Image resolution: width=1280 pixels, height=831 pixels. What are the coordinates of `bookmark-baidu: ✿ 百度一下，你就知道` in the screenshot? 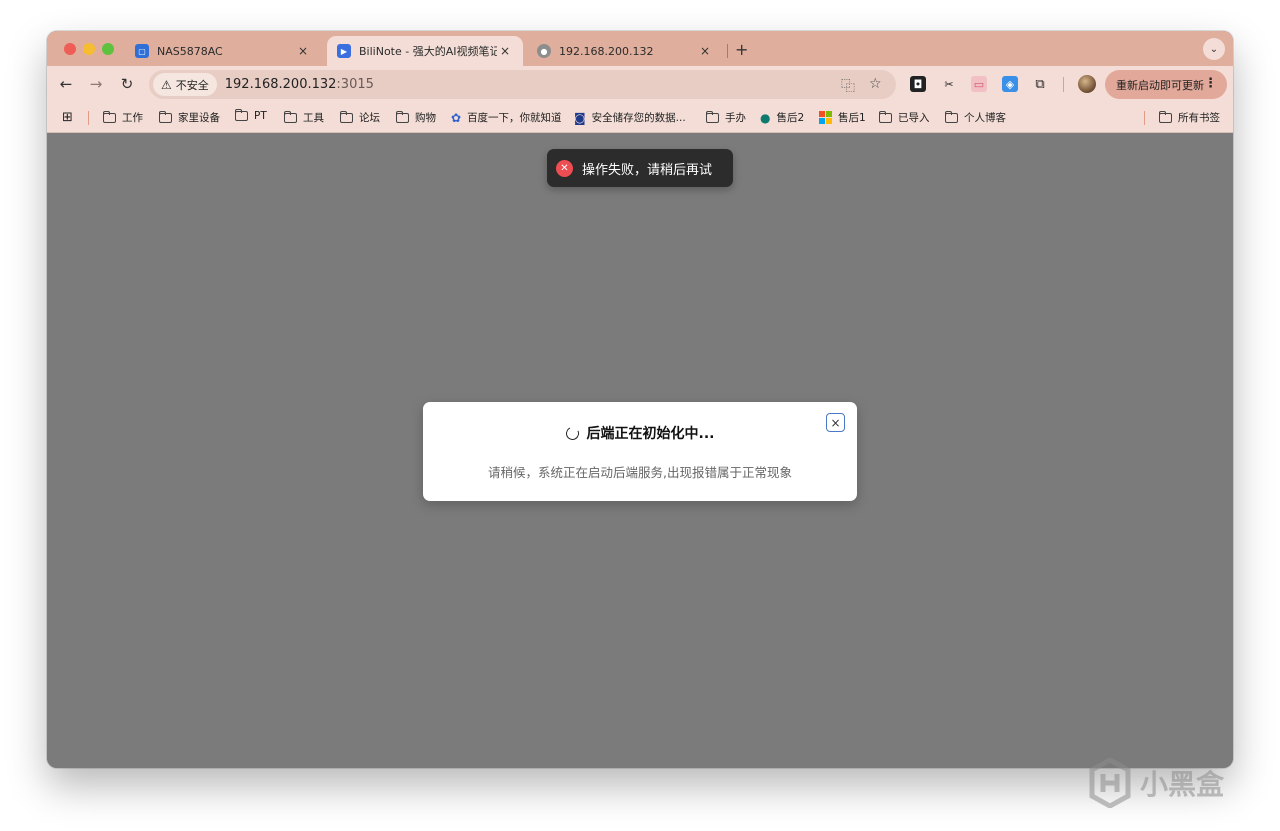 It's located at (506, 117).